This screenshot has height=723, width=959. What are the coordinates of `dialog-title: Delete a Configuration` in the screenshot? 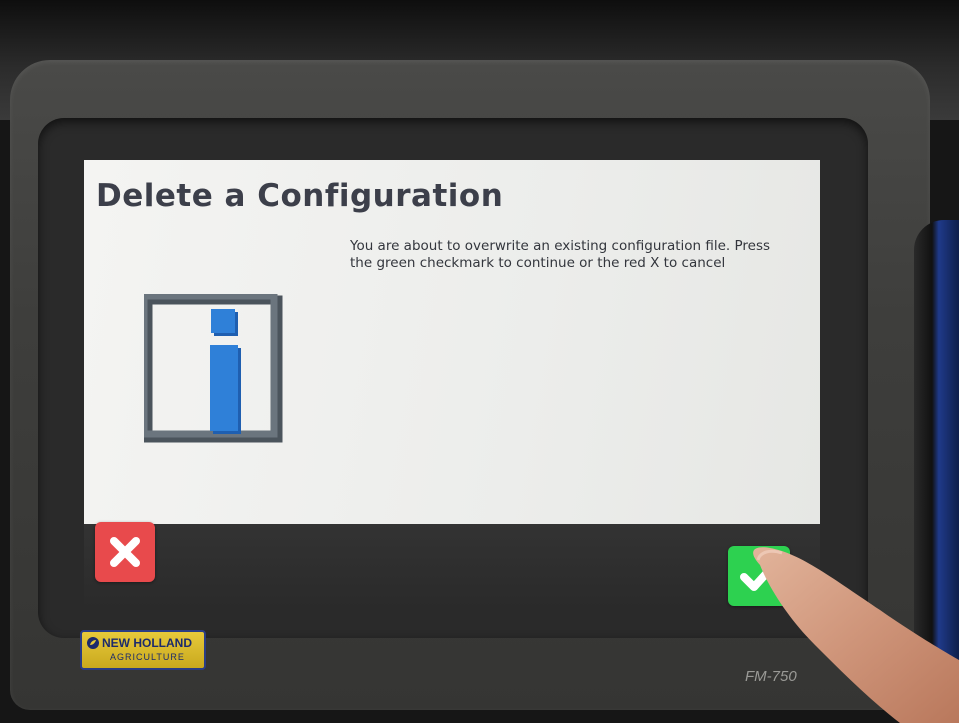 It's located at (300, 196).